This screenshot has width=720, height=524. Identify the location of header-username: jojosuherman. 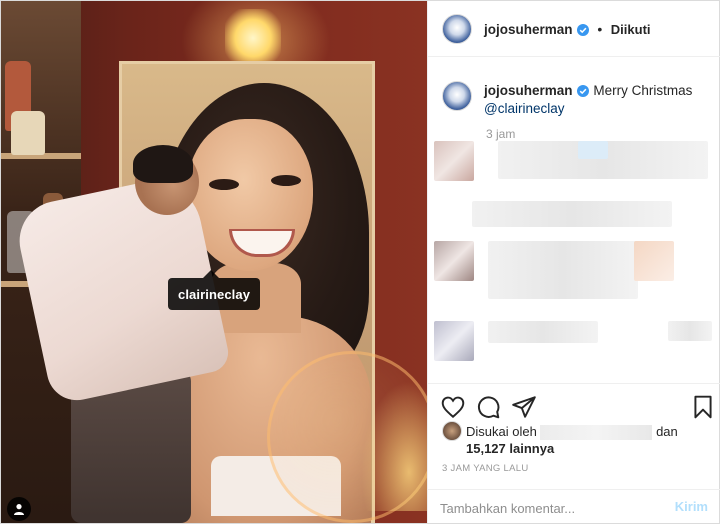
(528, 29).